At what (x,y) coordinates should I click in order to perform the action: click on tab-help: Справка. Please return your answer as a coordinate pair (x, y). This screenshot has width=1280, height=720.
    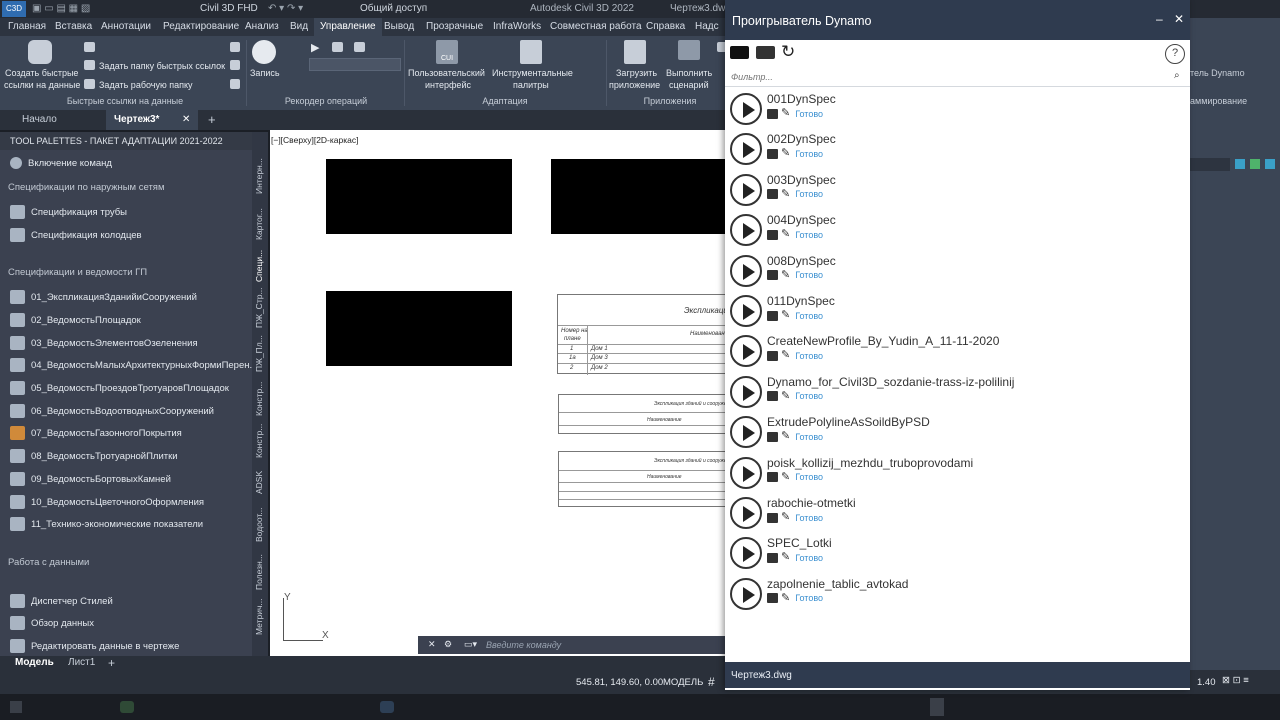
    Looking at the image, I should click on (665, 26).